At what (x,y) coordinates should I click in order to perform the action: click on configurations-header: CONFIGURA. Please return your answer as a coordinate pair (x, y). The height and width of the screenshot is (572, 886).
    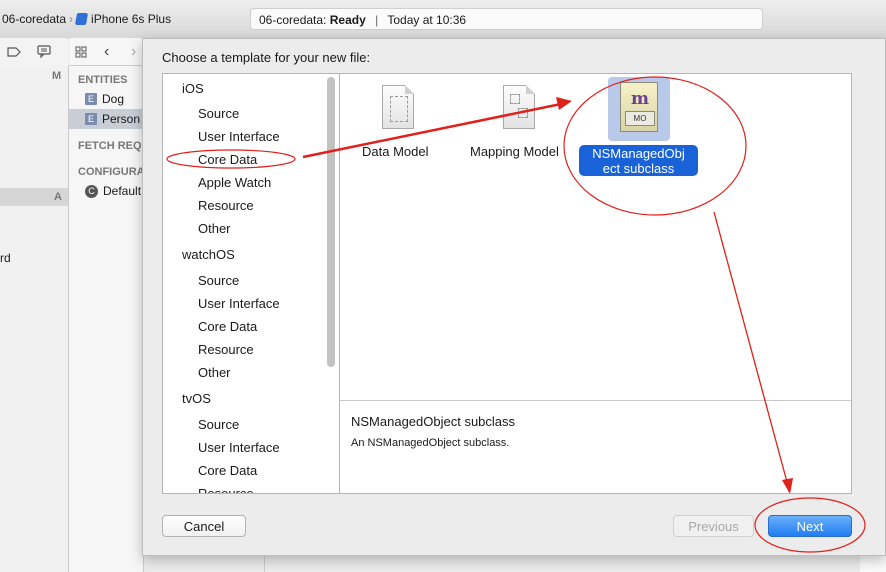
    Looking at the image, I should click on (110, 172).